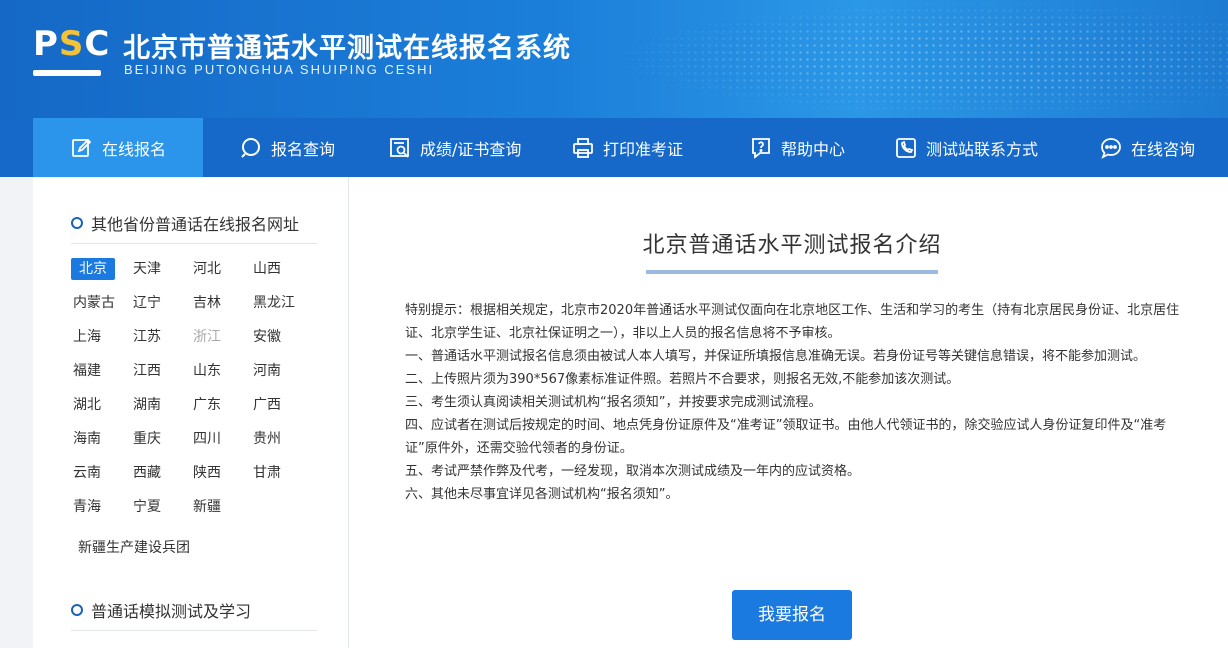  Describe the element at coordinates (792, 245) in the screenshot. I see `page-title: 北京普通话水平测试报名介绍` at that location.